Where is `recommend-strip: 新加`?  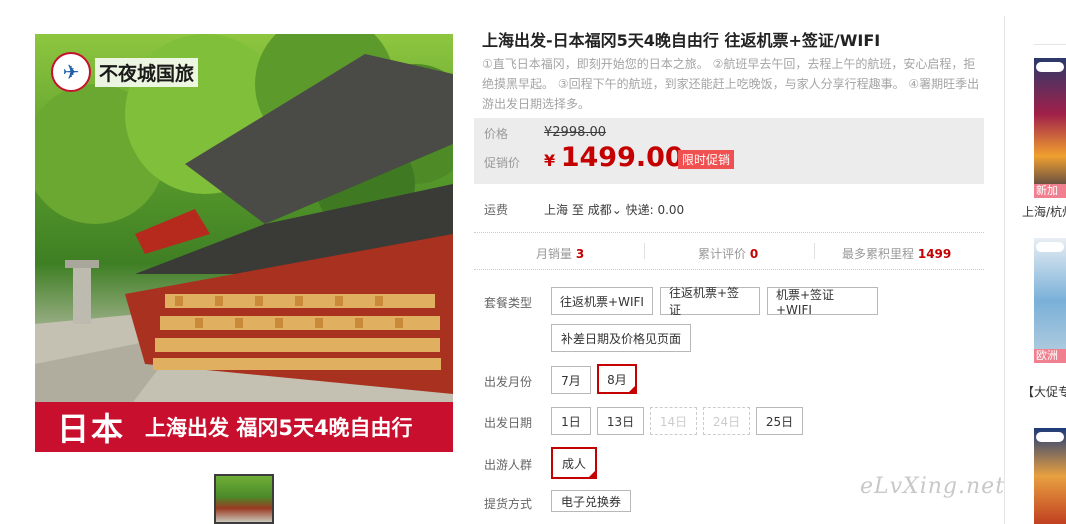
recommend-strip: 新加 is located at coordinates (1050, 191).